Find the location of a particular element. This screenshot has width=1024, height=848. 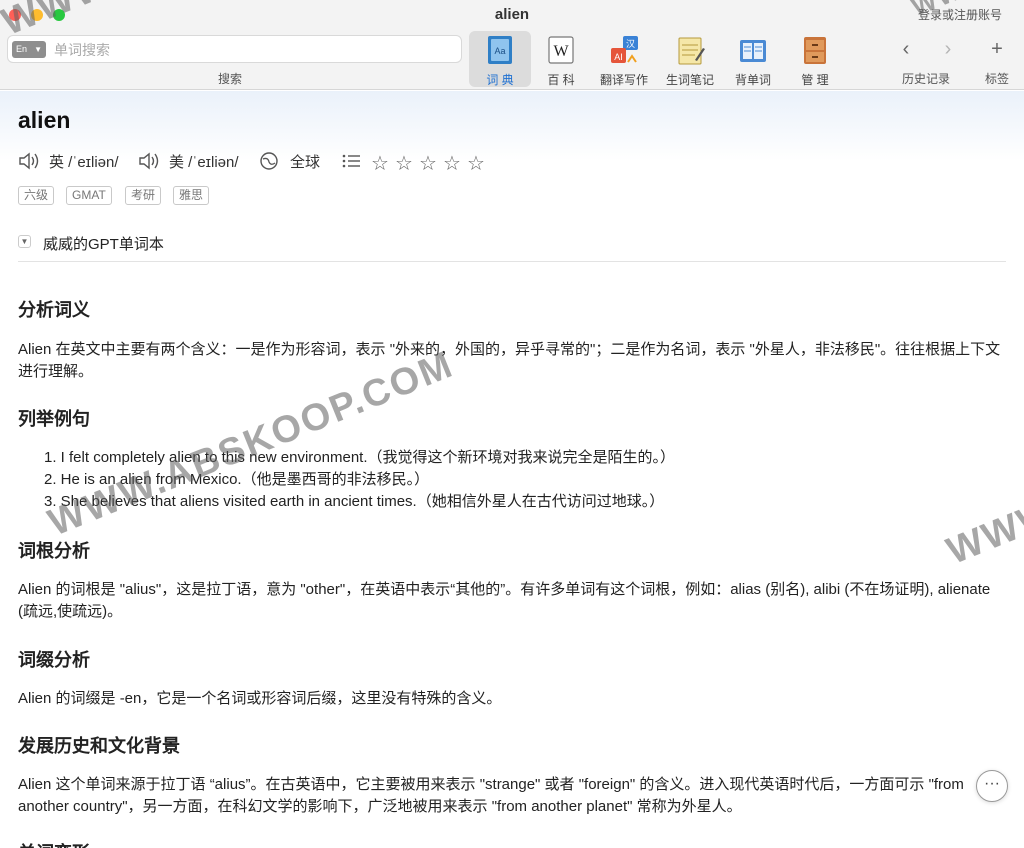

tool-translate: 汉 AI 翻译写作 is located at coordinates (624, 59).